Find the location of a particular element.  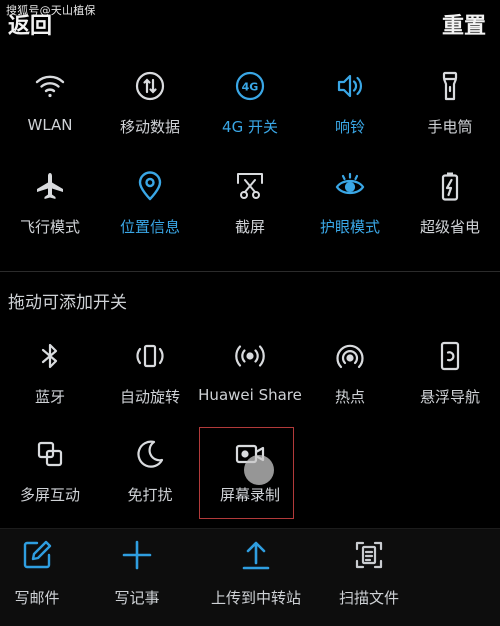

4g-icon: 4G is located at coordinates (250, 86).